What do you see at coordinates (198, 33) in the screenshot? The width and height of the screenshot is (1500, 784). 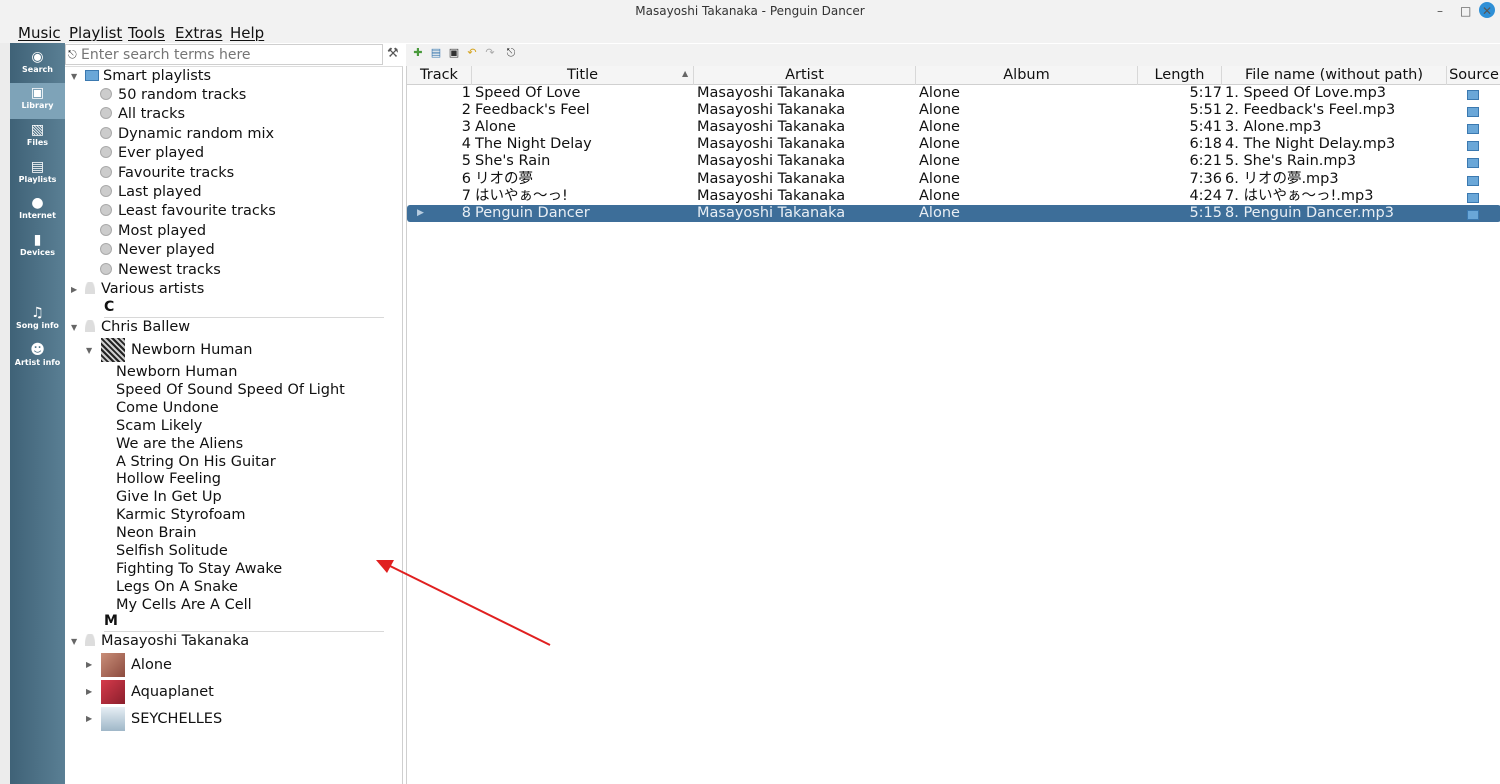 I see `menu-extras: Extras` at bounding box center [198, 33].